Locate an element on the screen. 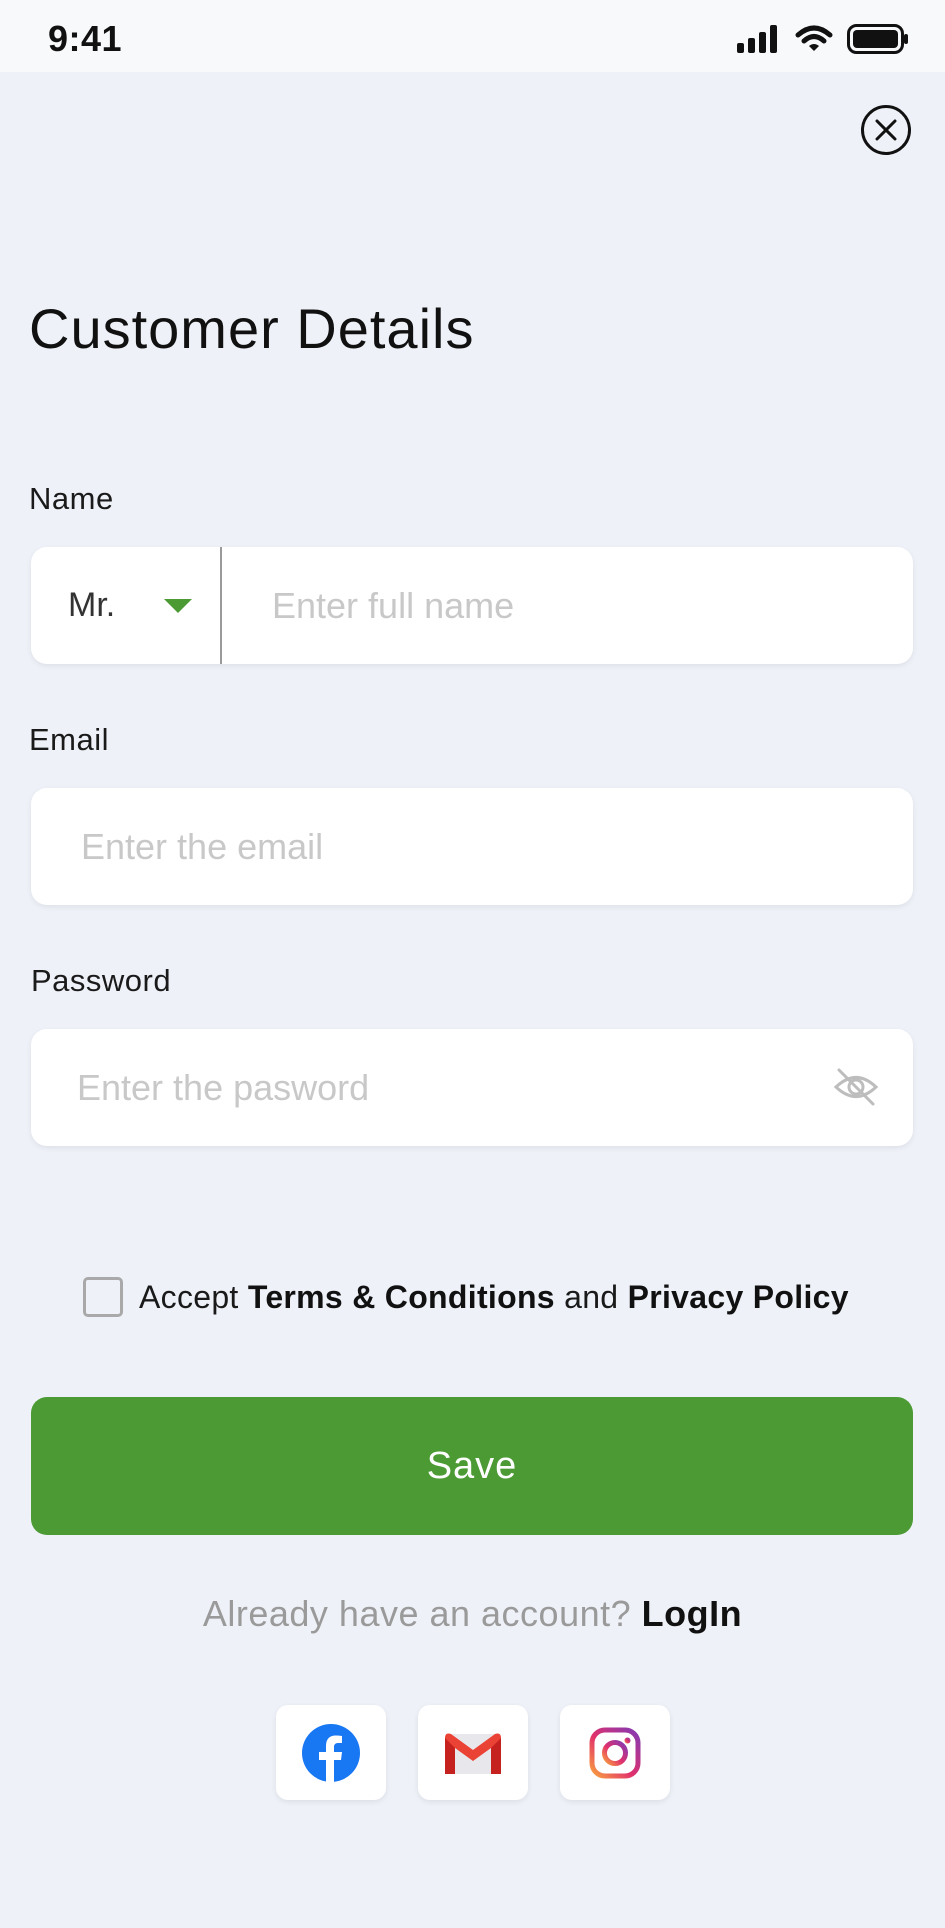  caret-down-icon is located at coordinates (178, 606).